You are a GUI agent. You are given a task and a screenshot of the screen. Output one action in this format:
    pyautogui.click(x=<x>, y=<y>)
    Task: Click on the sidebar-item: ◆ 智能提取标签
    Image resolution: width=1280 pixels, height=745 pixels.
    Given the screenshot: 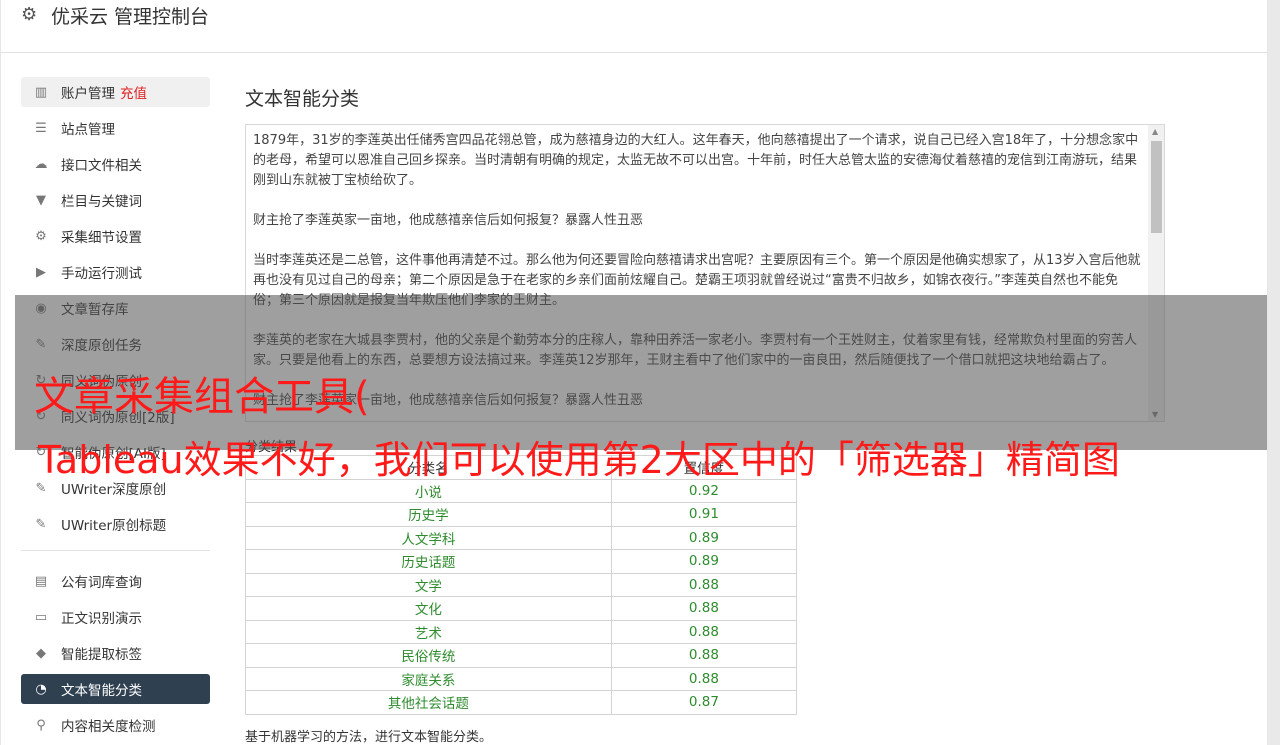 What is the action you would take?
    pyautogui.click(x=115, y=653)
    